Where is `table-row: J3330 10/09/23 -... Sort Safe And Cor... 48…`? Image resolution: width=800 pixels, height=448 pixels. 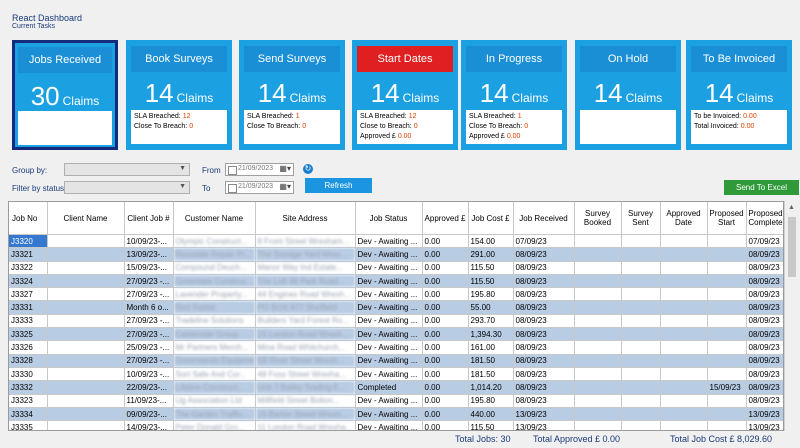 table-row: J3330 10/09/23 -... Sort Safe And Cor... 48… is located at coordinates (396, 374).